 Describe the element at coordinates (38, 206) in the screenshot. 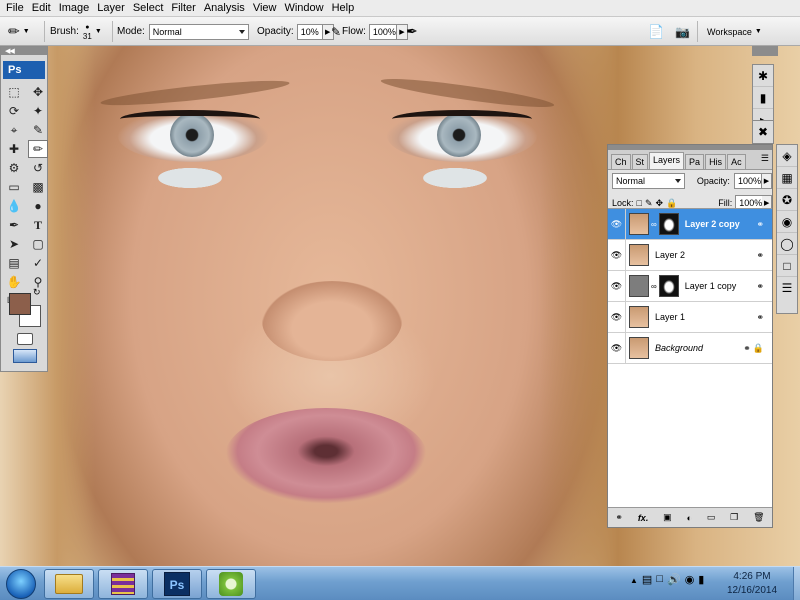

I see `dodge-tool-icon: ●` at that location.